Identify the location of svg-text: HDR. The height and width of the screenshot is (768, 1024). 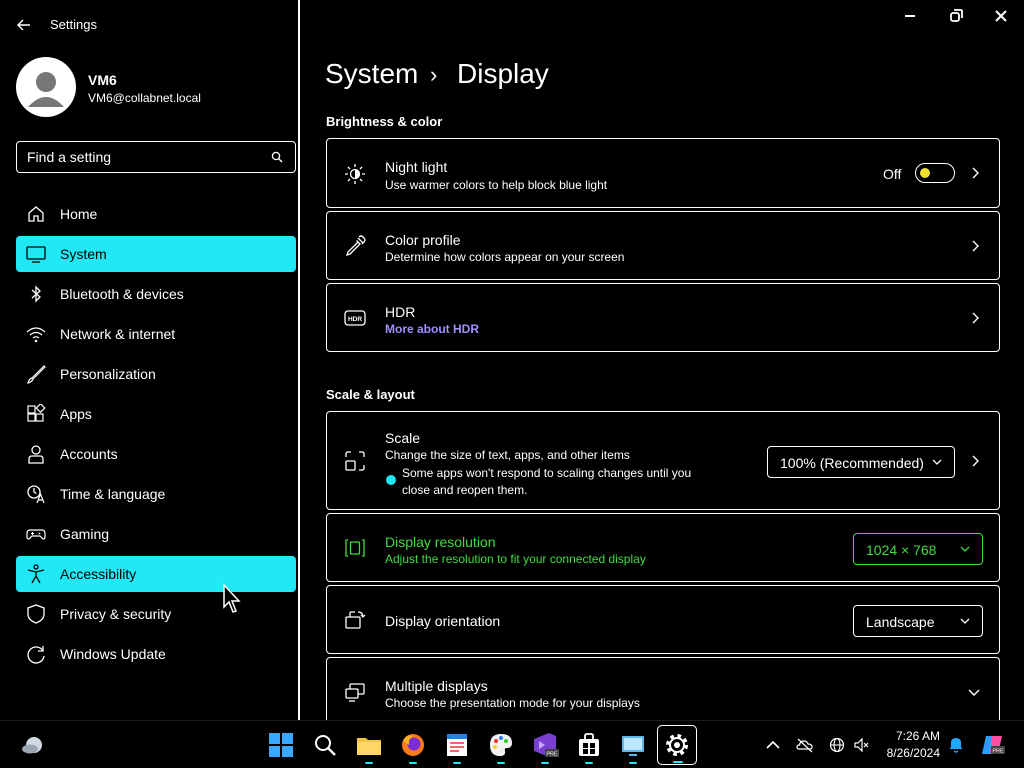
(355, 319).